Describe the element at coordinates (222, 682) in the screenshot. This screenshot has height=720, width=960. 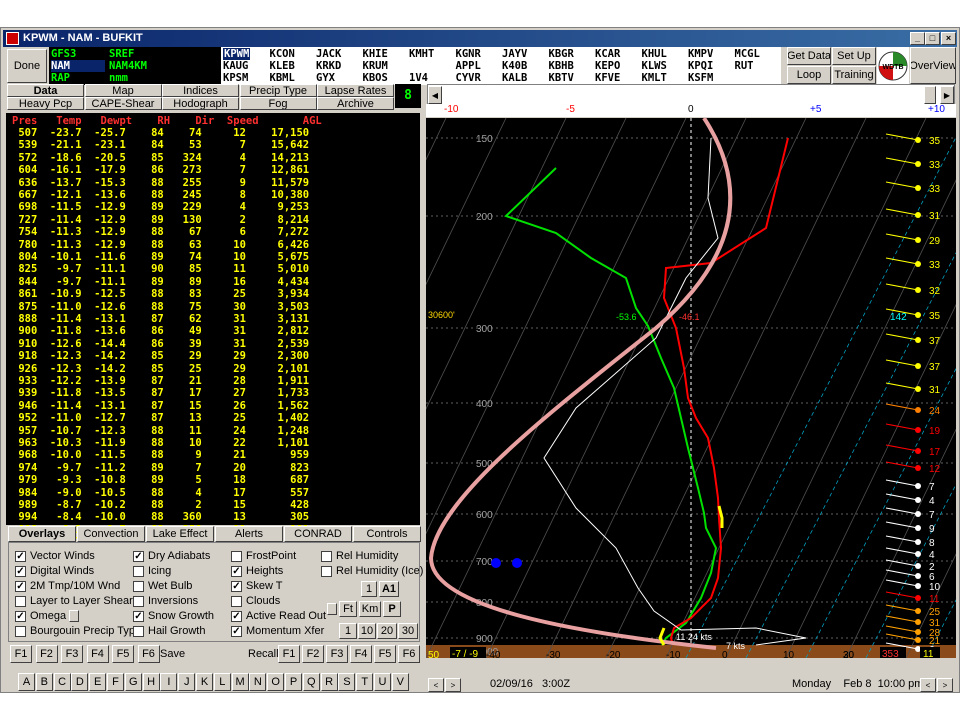
I see `letter-l: L` at that location.